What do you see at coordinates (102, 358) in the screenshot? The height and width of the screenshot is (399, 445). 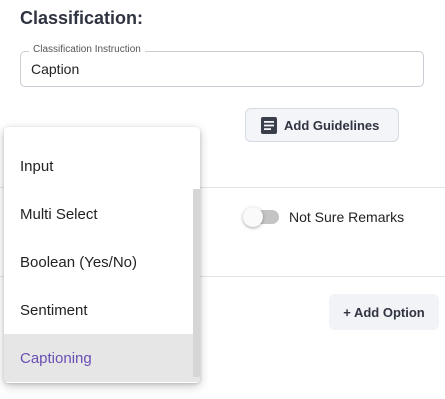 I see `menu-item-captioning: Captioning` at bounding box center [102, 358].